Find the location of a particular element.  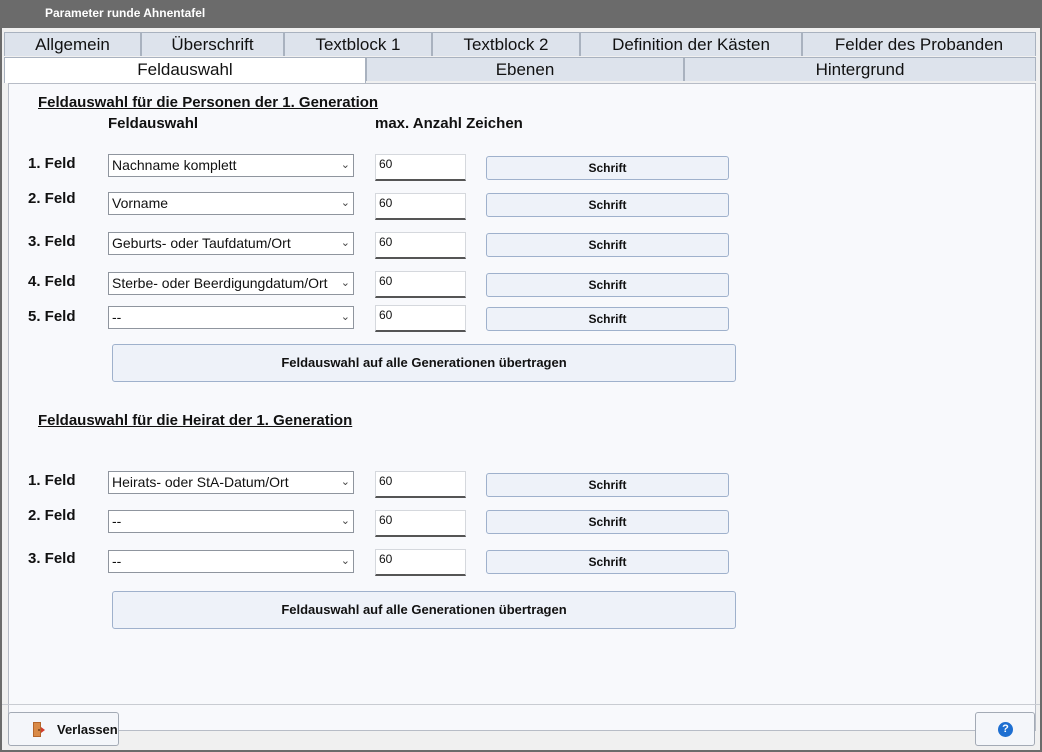

exit-button-label: Verlassen is located at coordinates (87, 729).